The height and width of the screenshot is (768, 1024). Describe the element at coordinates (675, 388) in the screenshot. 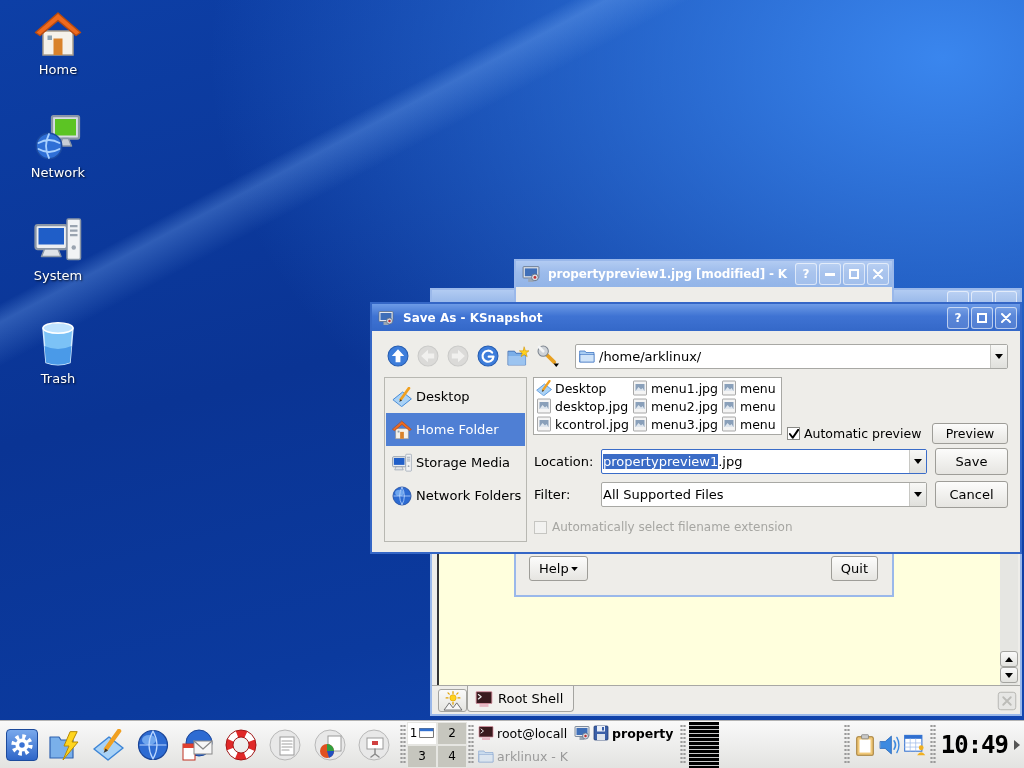

I see `file-item: menu1.jpg` at that location.